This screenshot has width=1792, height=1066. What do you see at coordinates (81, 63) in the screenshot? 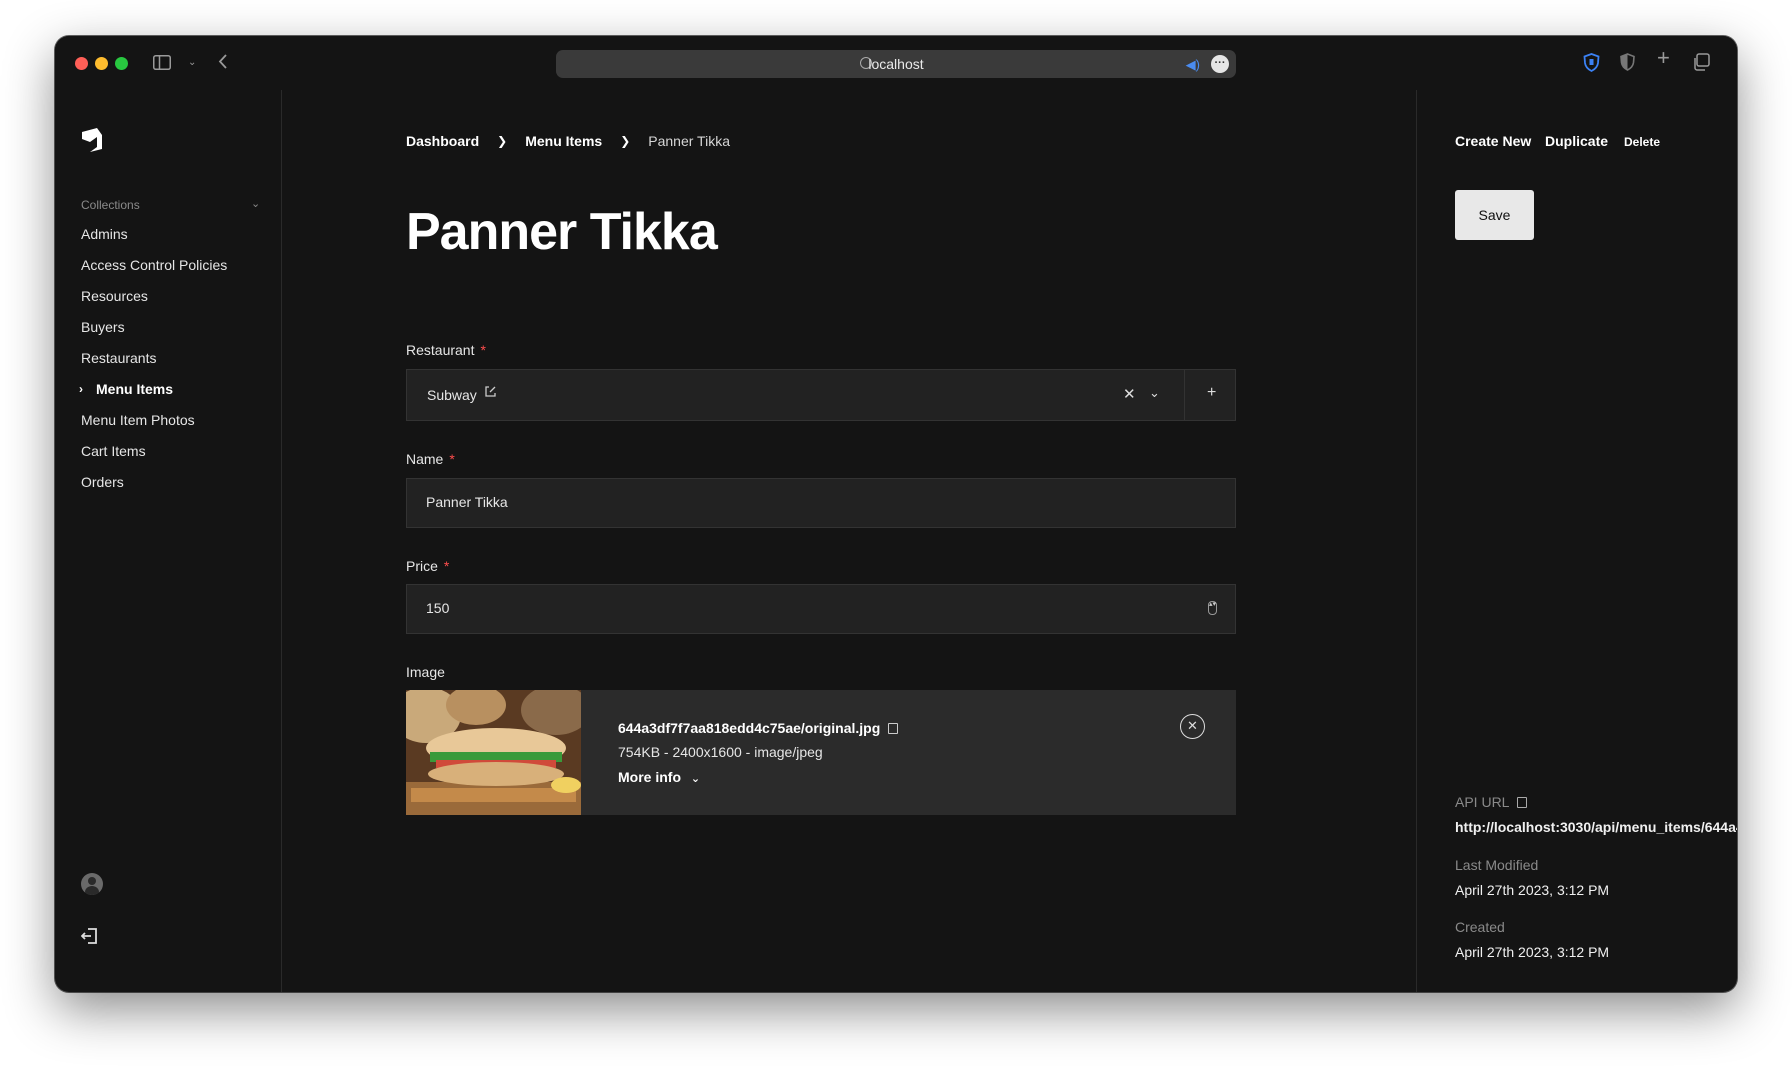
I see `close-window-button` at bounding box center [81, 63].